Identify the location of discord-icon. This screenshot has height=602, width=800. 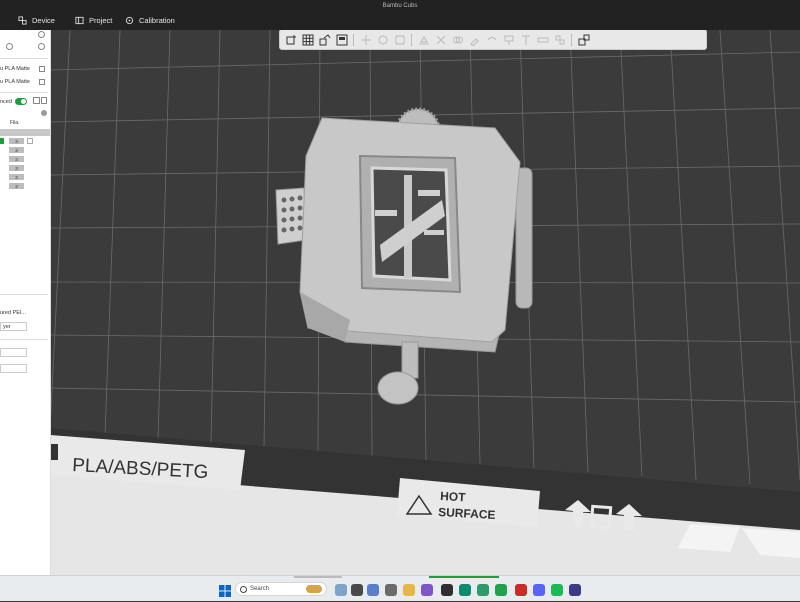
(539, 590).